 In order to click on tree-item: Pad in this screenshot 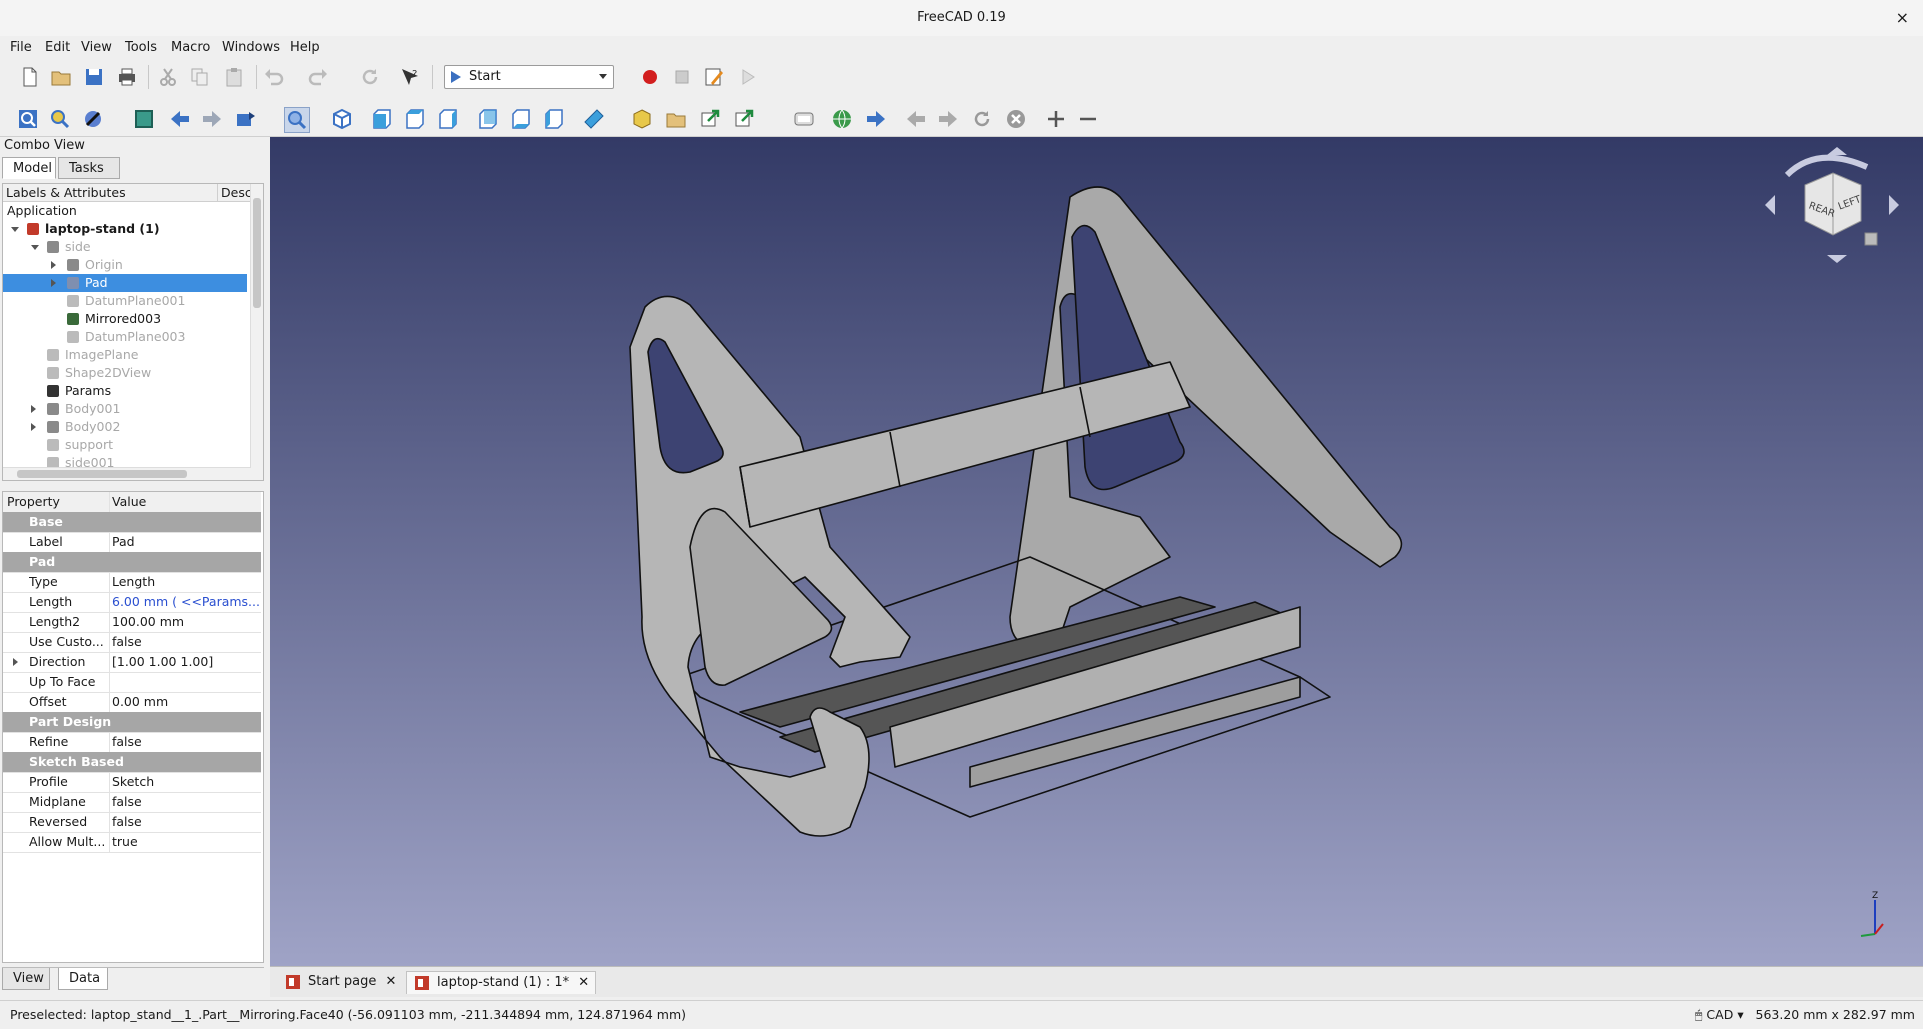, I will do `click(125, 283)`.